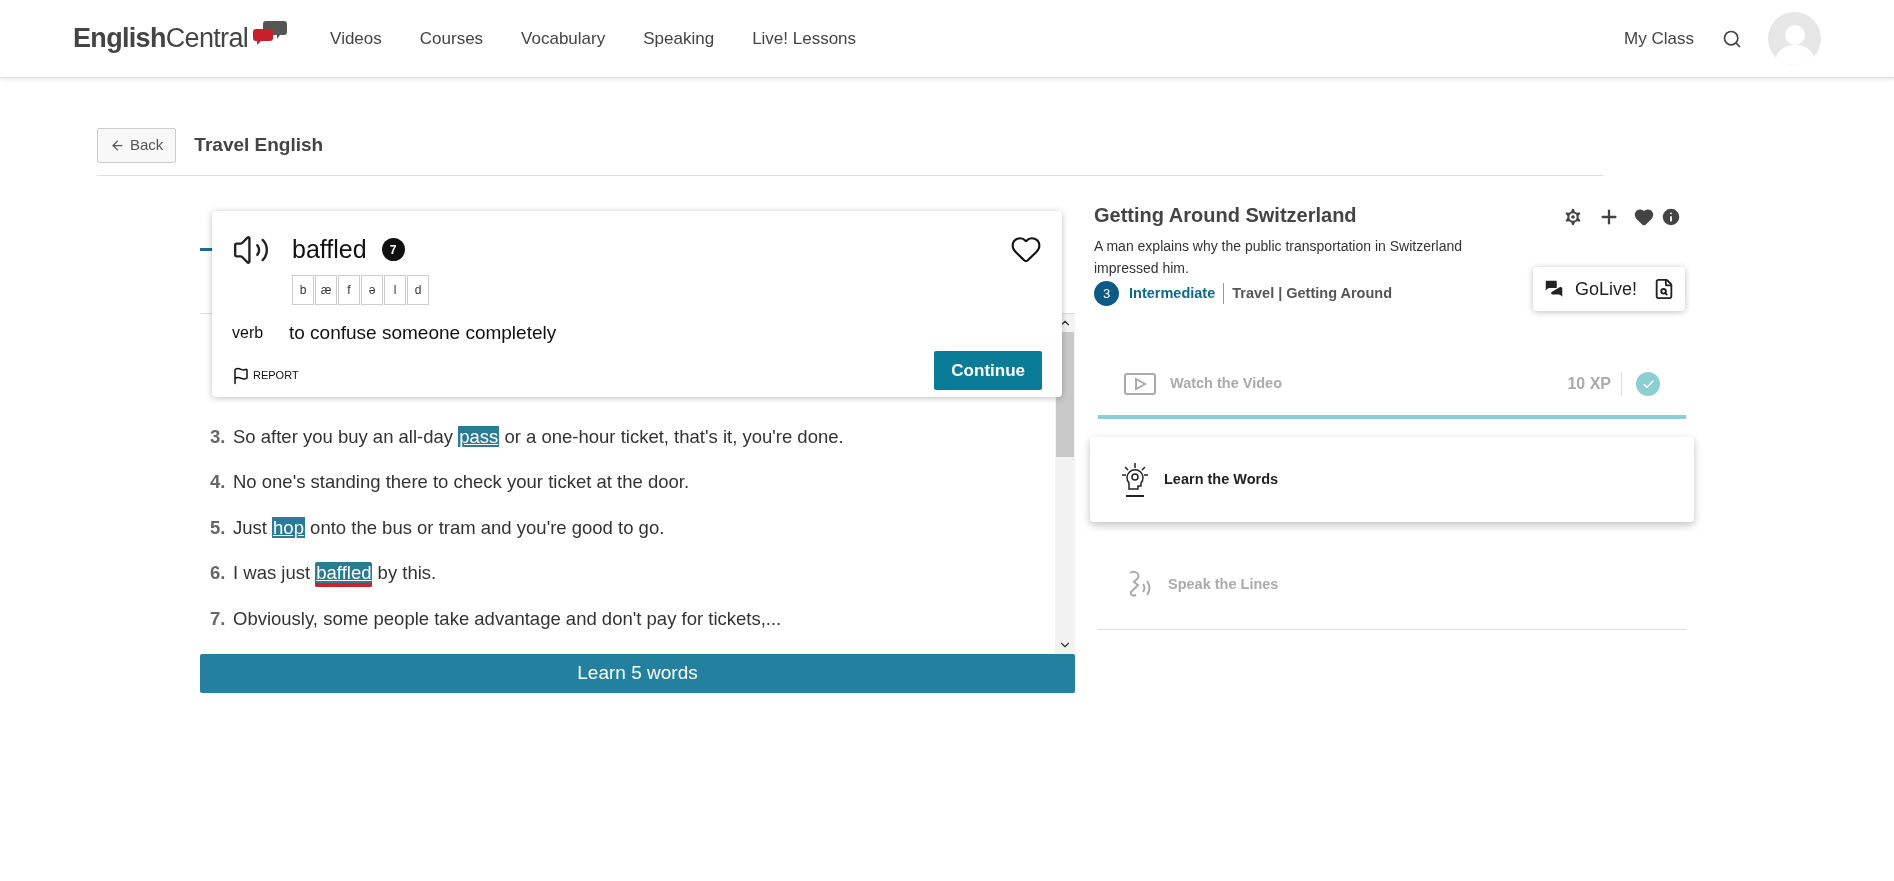  I want to click on report-button: REPORT, so click(265, 375).